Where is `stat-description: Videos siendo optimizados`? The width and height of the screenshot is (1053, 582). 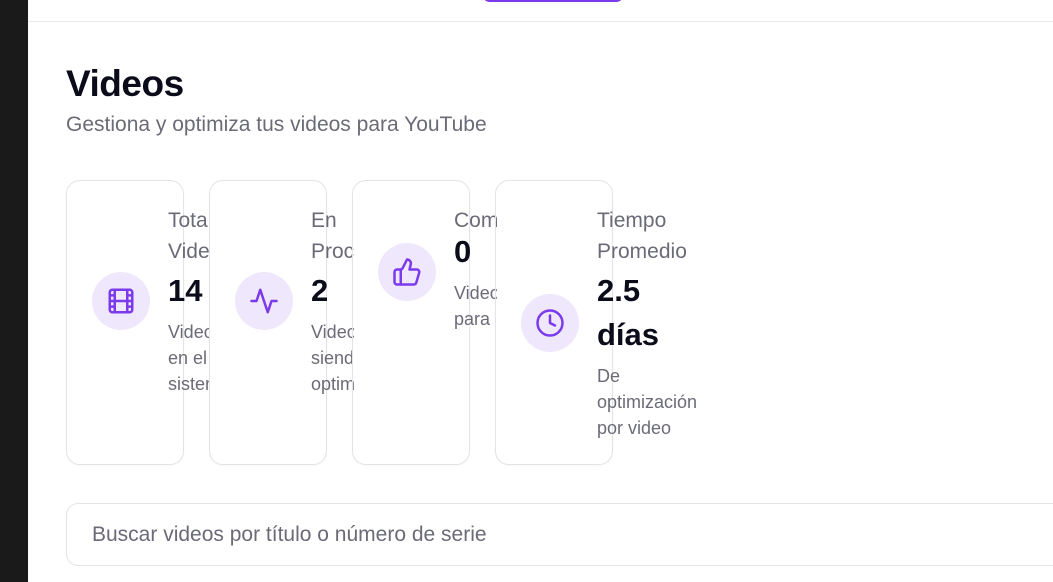 stat-description: Videos siendo optimizados is located at coordinates (332, 358).